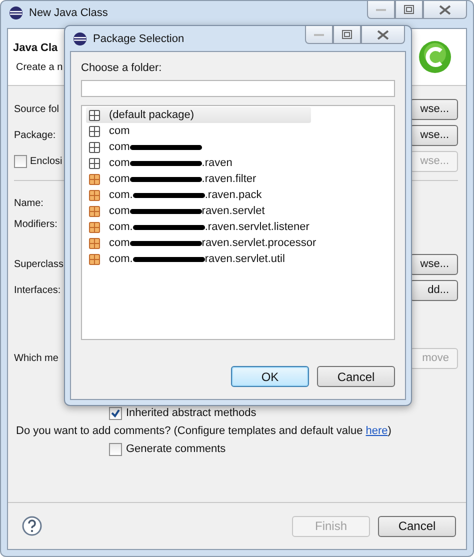 The width and height of the screenshot is (474, 557). Describe the element at coordinates (138, 38) in the screenshot. I see `dialog-title: Package Selection` at that location.